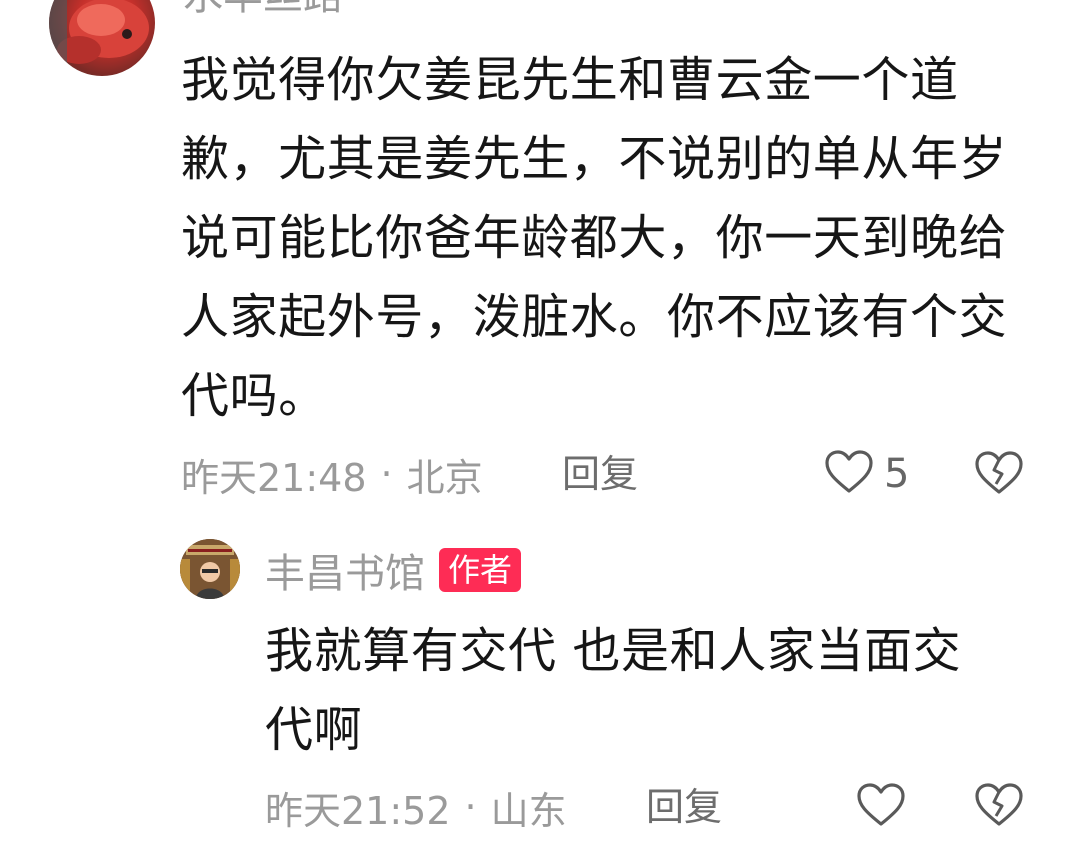  I want to click on reply-username: 丰昌书馆, so click(345, 570).